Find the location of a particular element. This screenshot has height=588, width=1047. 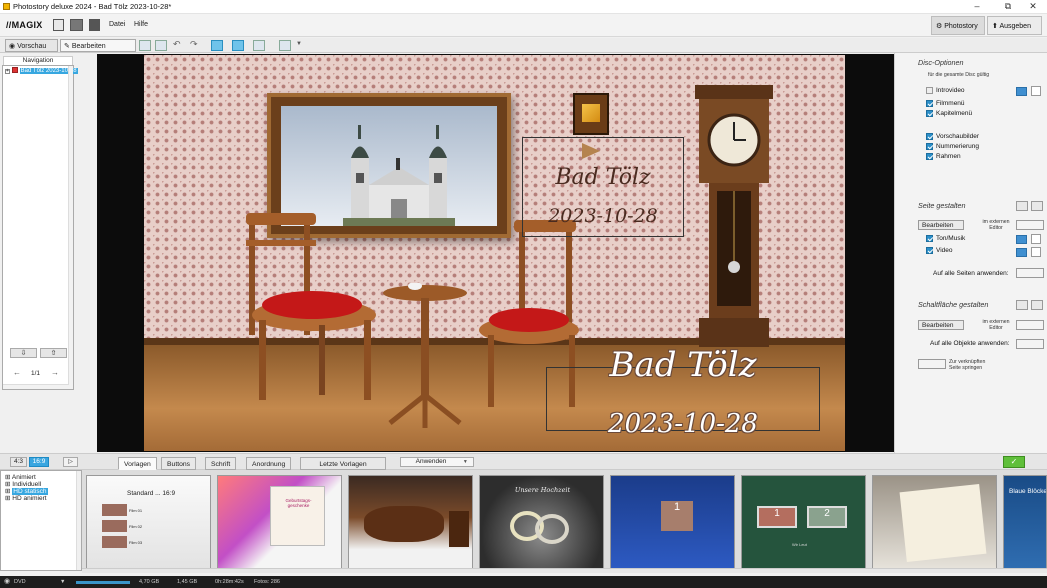

caption-date: 2023-10-28 is located at coordinates (603, 216).